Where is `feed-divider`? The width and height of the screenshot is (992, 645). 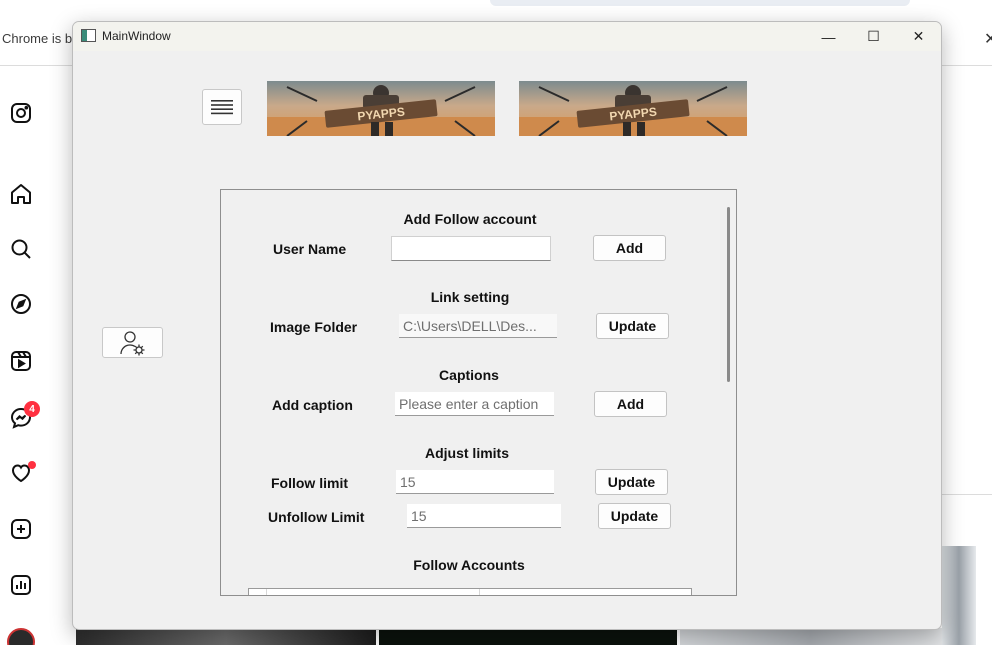 feed-divider is located at coordinates (966, 494).